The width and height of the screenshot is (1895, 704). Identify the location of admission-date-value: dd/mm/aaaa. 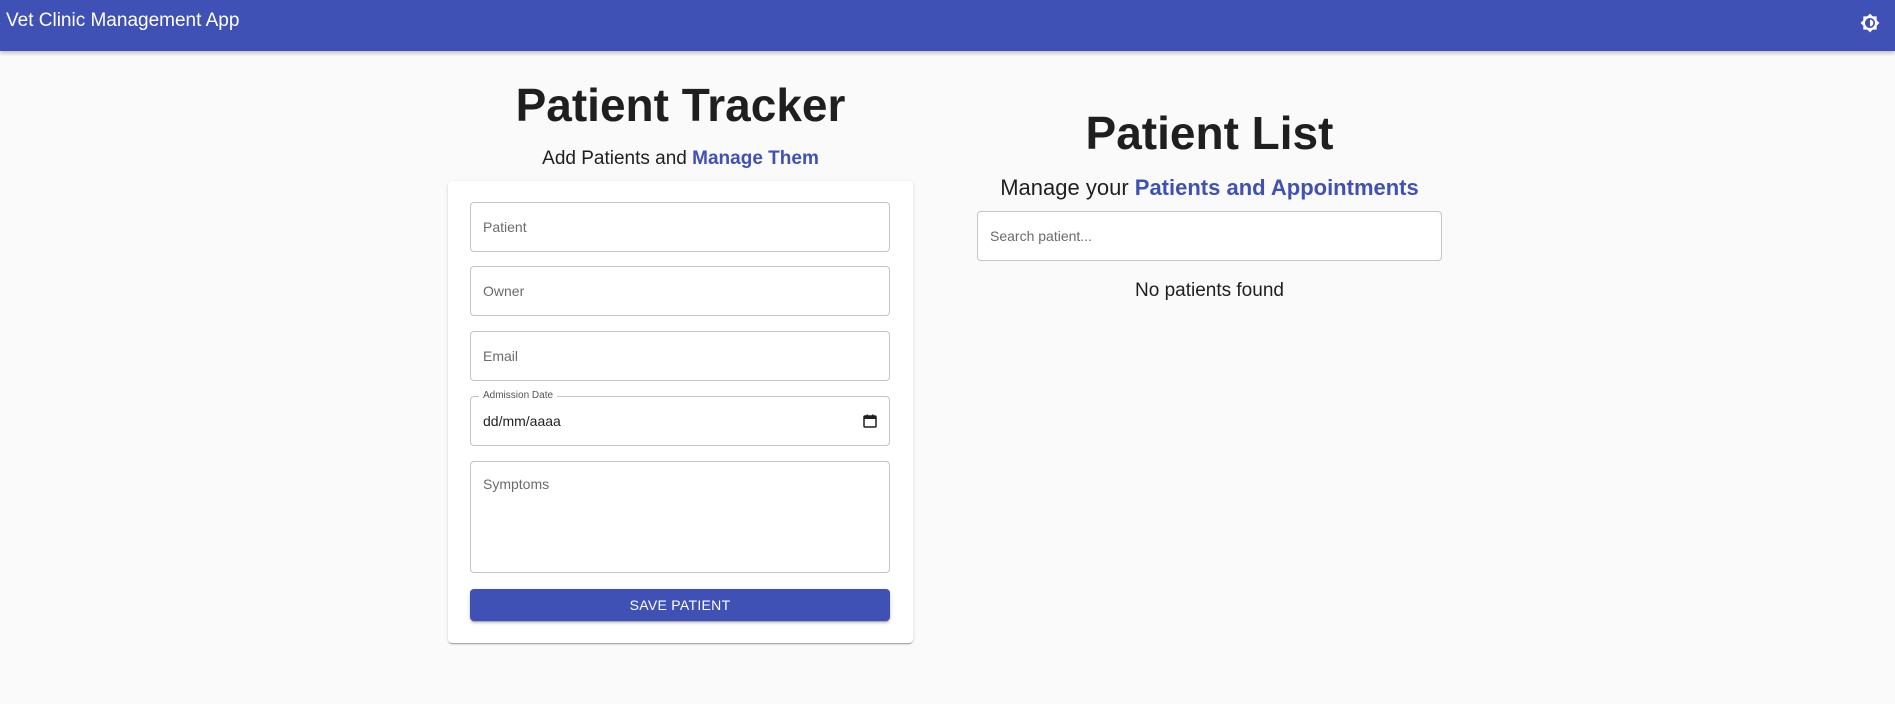
(522, 421).